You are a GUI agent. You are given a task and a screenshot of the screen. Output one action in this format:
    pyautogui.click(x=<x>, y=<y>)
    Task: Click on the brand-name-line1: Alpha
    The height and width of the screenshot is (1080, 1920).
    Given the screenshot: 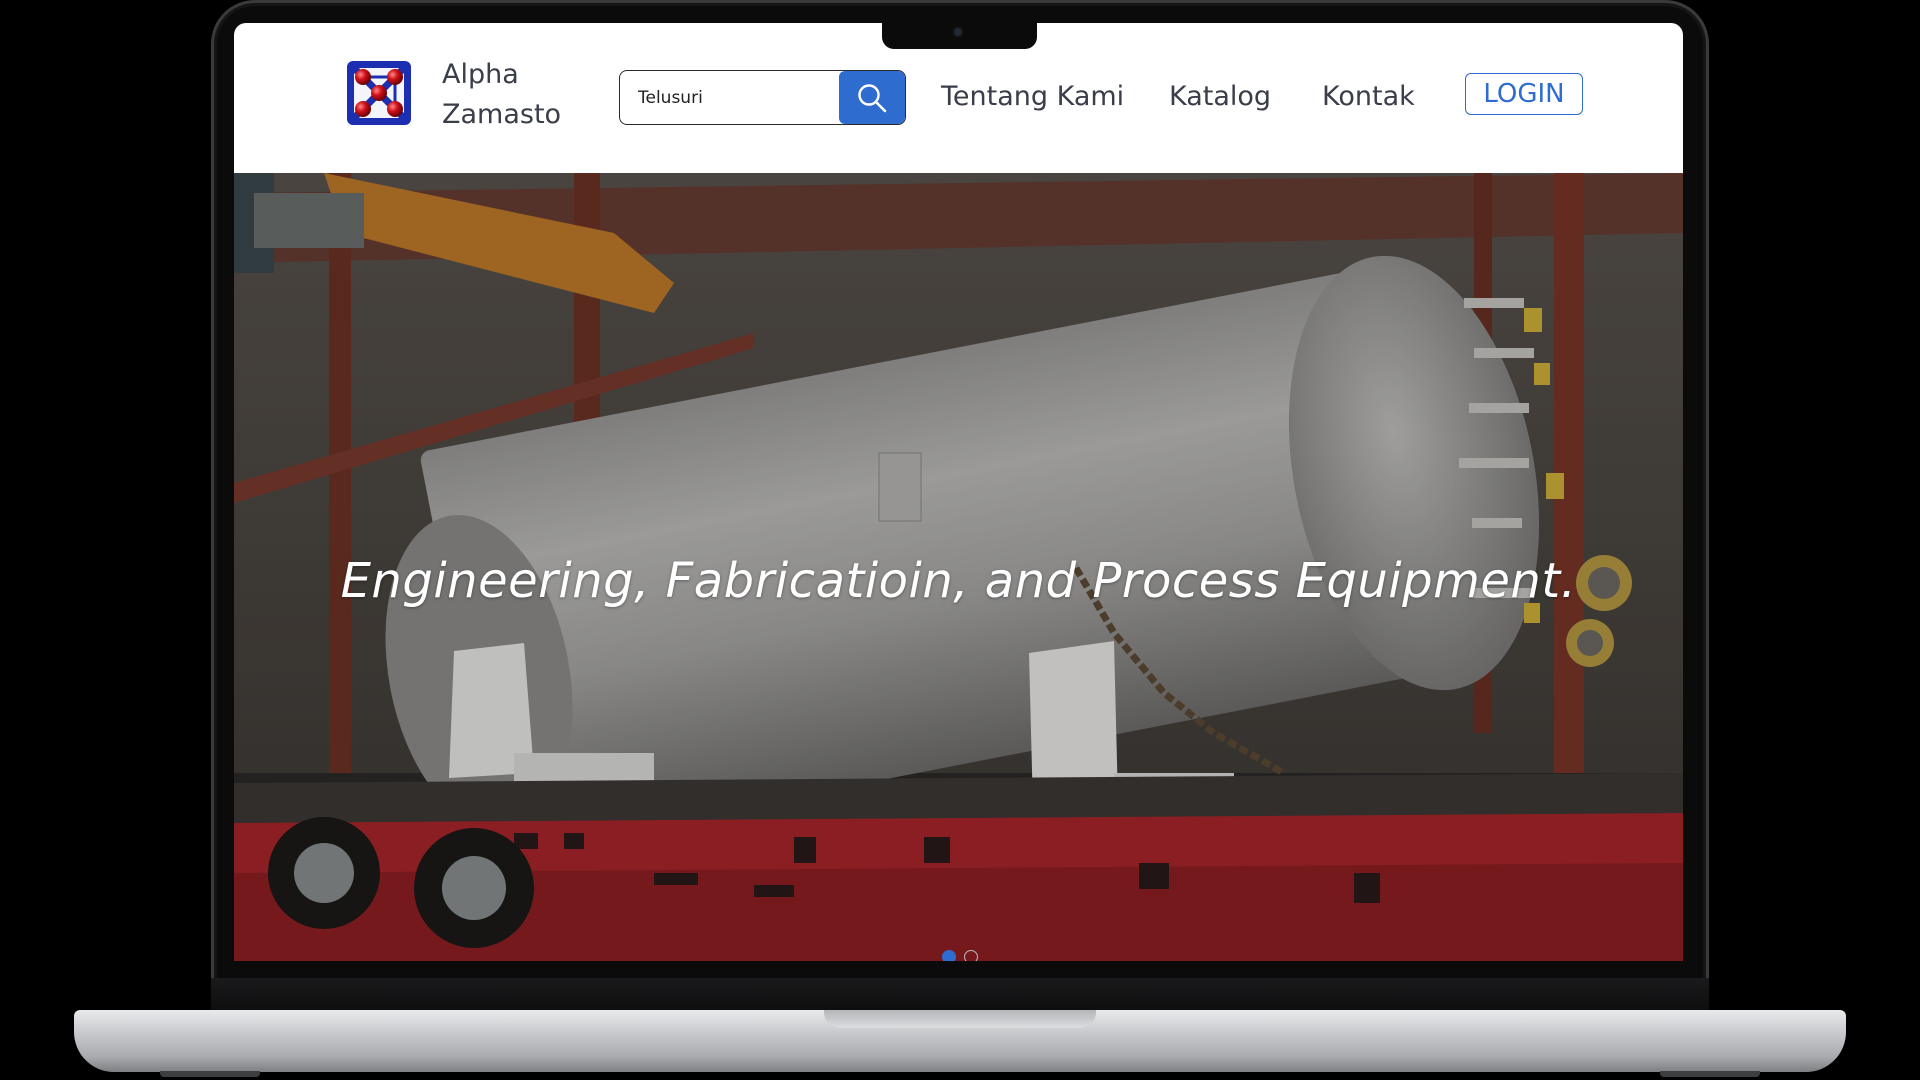 What is the action you would take?
    pyautogui.click(x=480, y=74)
    